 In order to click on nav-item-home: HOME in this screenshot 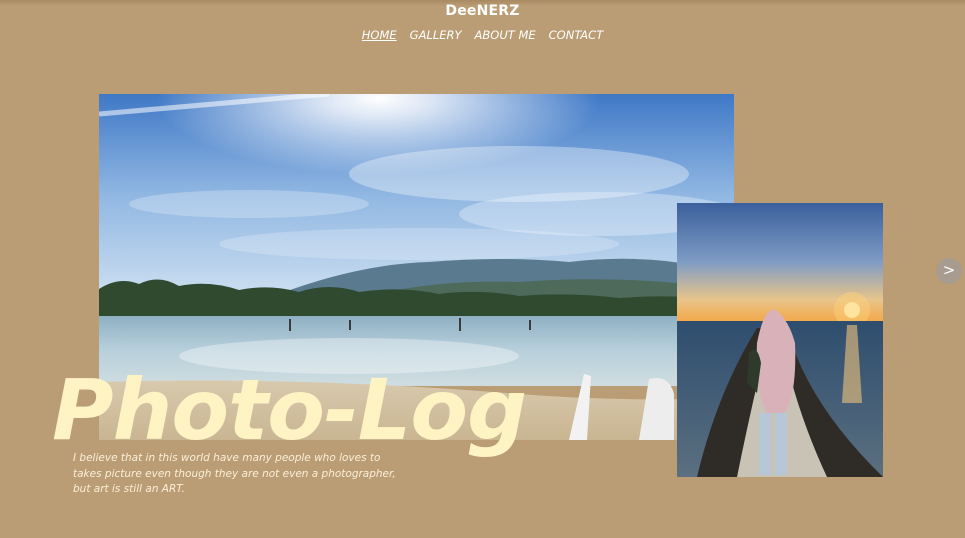, I will do `click(379, 35)`.